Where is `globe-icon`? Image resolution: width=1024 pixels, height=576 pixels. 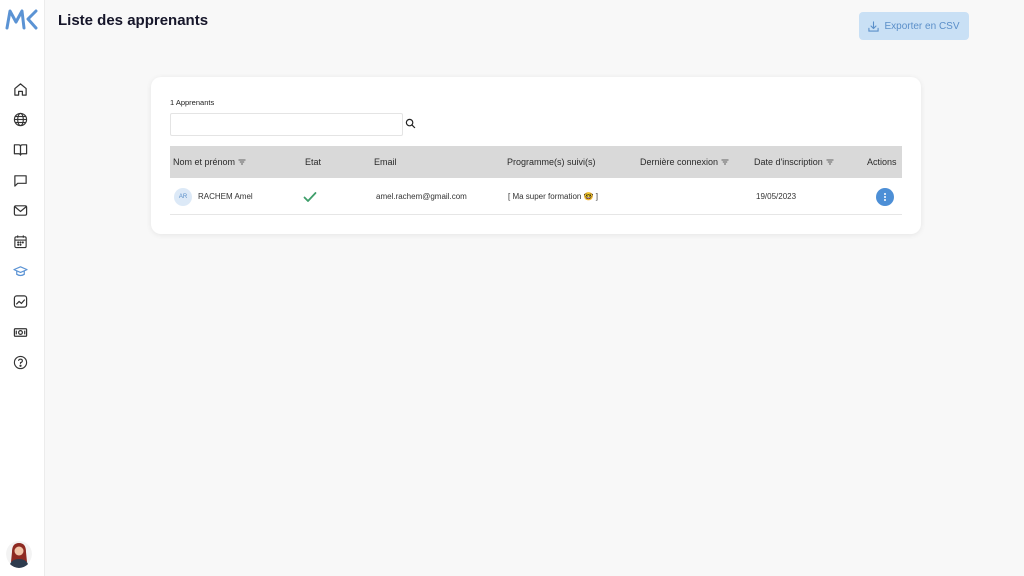
globe-icon is located at coordinates (20, 119).